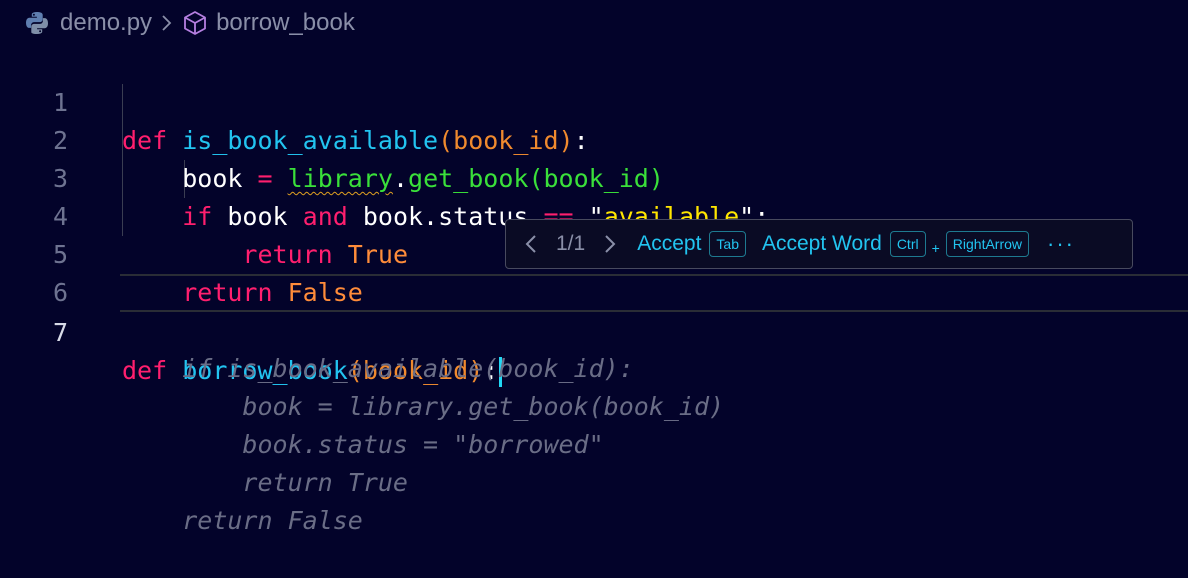 The image size is (1188, 578). What do you see at coordinates (669, 244) in the screenshot?
I see `accept-button: Accept` at bounding box center [669, 244].